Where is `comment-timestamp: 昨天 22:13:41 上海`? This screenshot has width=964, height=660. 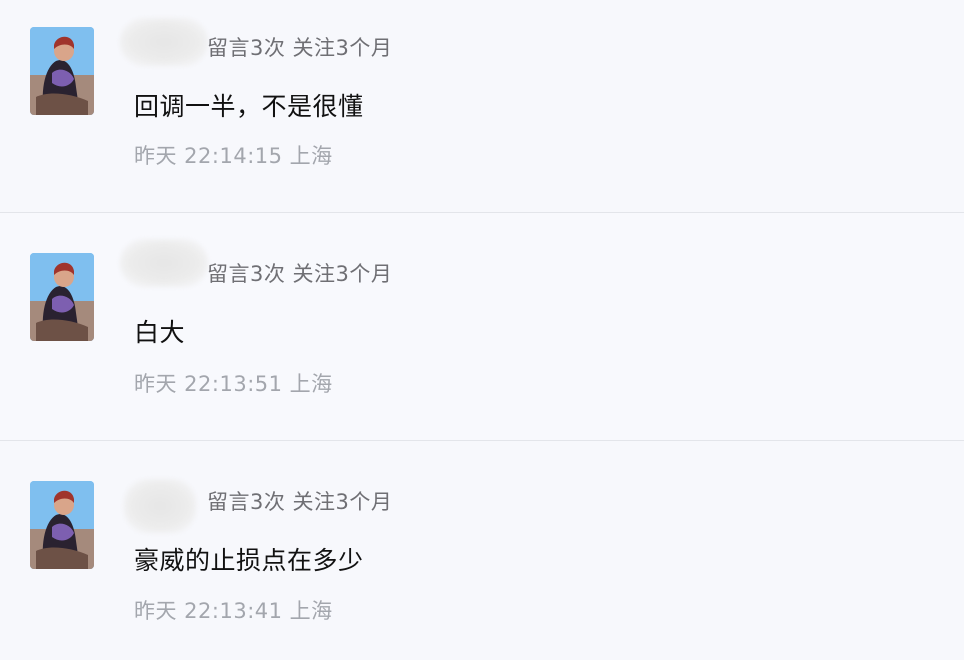 comment-timestamp: 昨天 22:13:41 上海 is located at coordinates (233, 611).